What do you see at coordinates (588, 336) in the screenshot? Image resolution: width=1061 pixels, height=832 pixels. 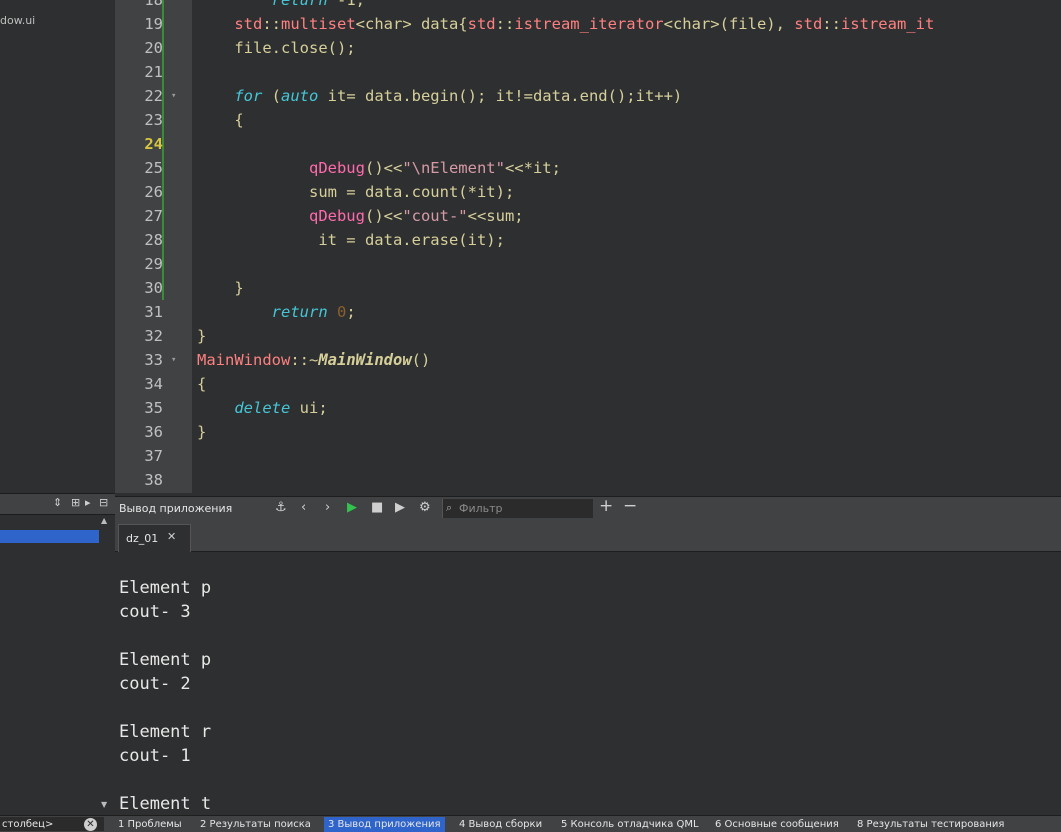 I see `code-line: 32}` at bounding box center [588, 336].